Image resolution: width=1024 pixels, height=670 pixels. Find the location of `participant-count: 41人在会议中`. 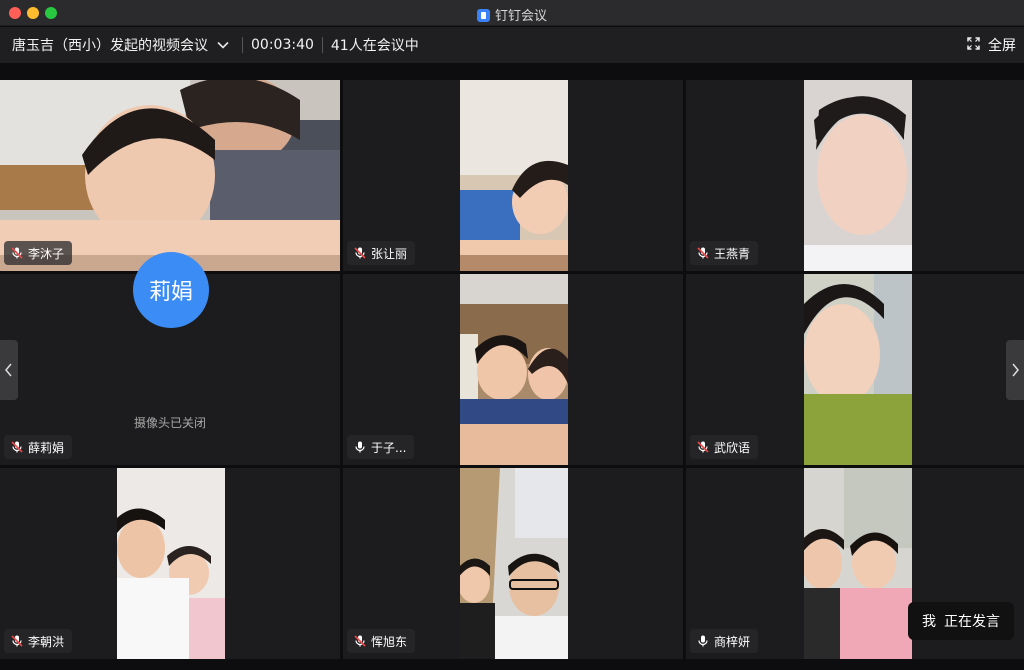

participant-count: 41人在会议中 is located at coordinates (375, 45).